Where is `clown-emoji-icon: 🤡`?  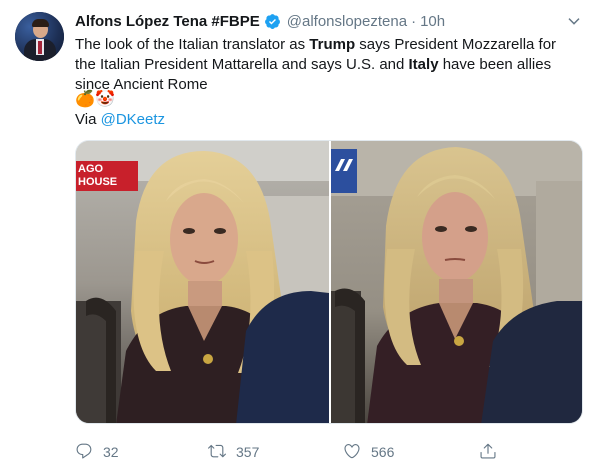 clown-emoji-icon: 🤡 is located at coordinates (105, 99).